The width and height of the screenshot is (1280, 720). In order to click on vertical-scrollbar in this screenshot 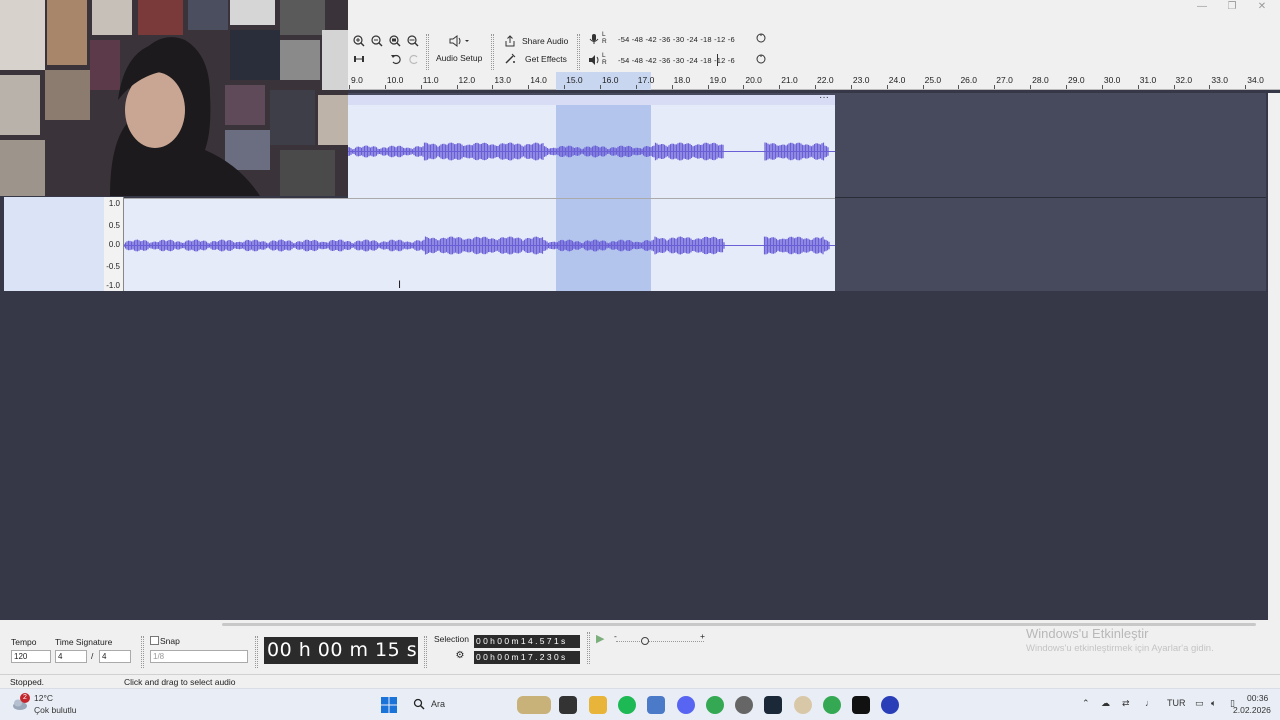, I will do `click(1274, 358)`.